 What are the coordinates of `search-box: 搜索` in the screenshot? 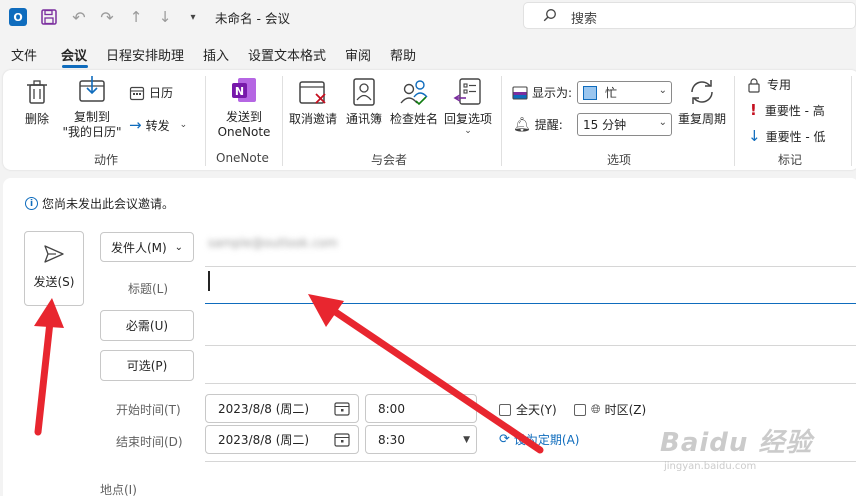 It's located at (689, 15).